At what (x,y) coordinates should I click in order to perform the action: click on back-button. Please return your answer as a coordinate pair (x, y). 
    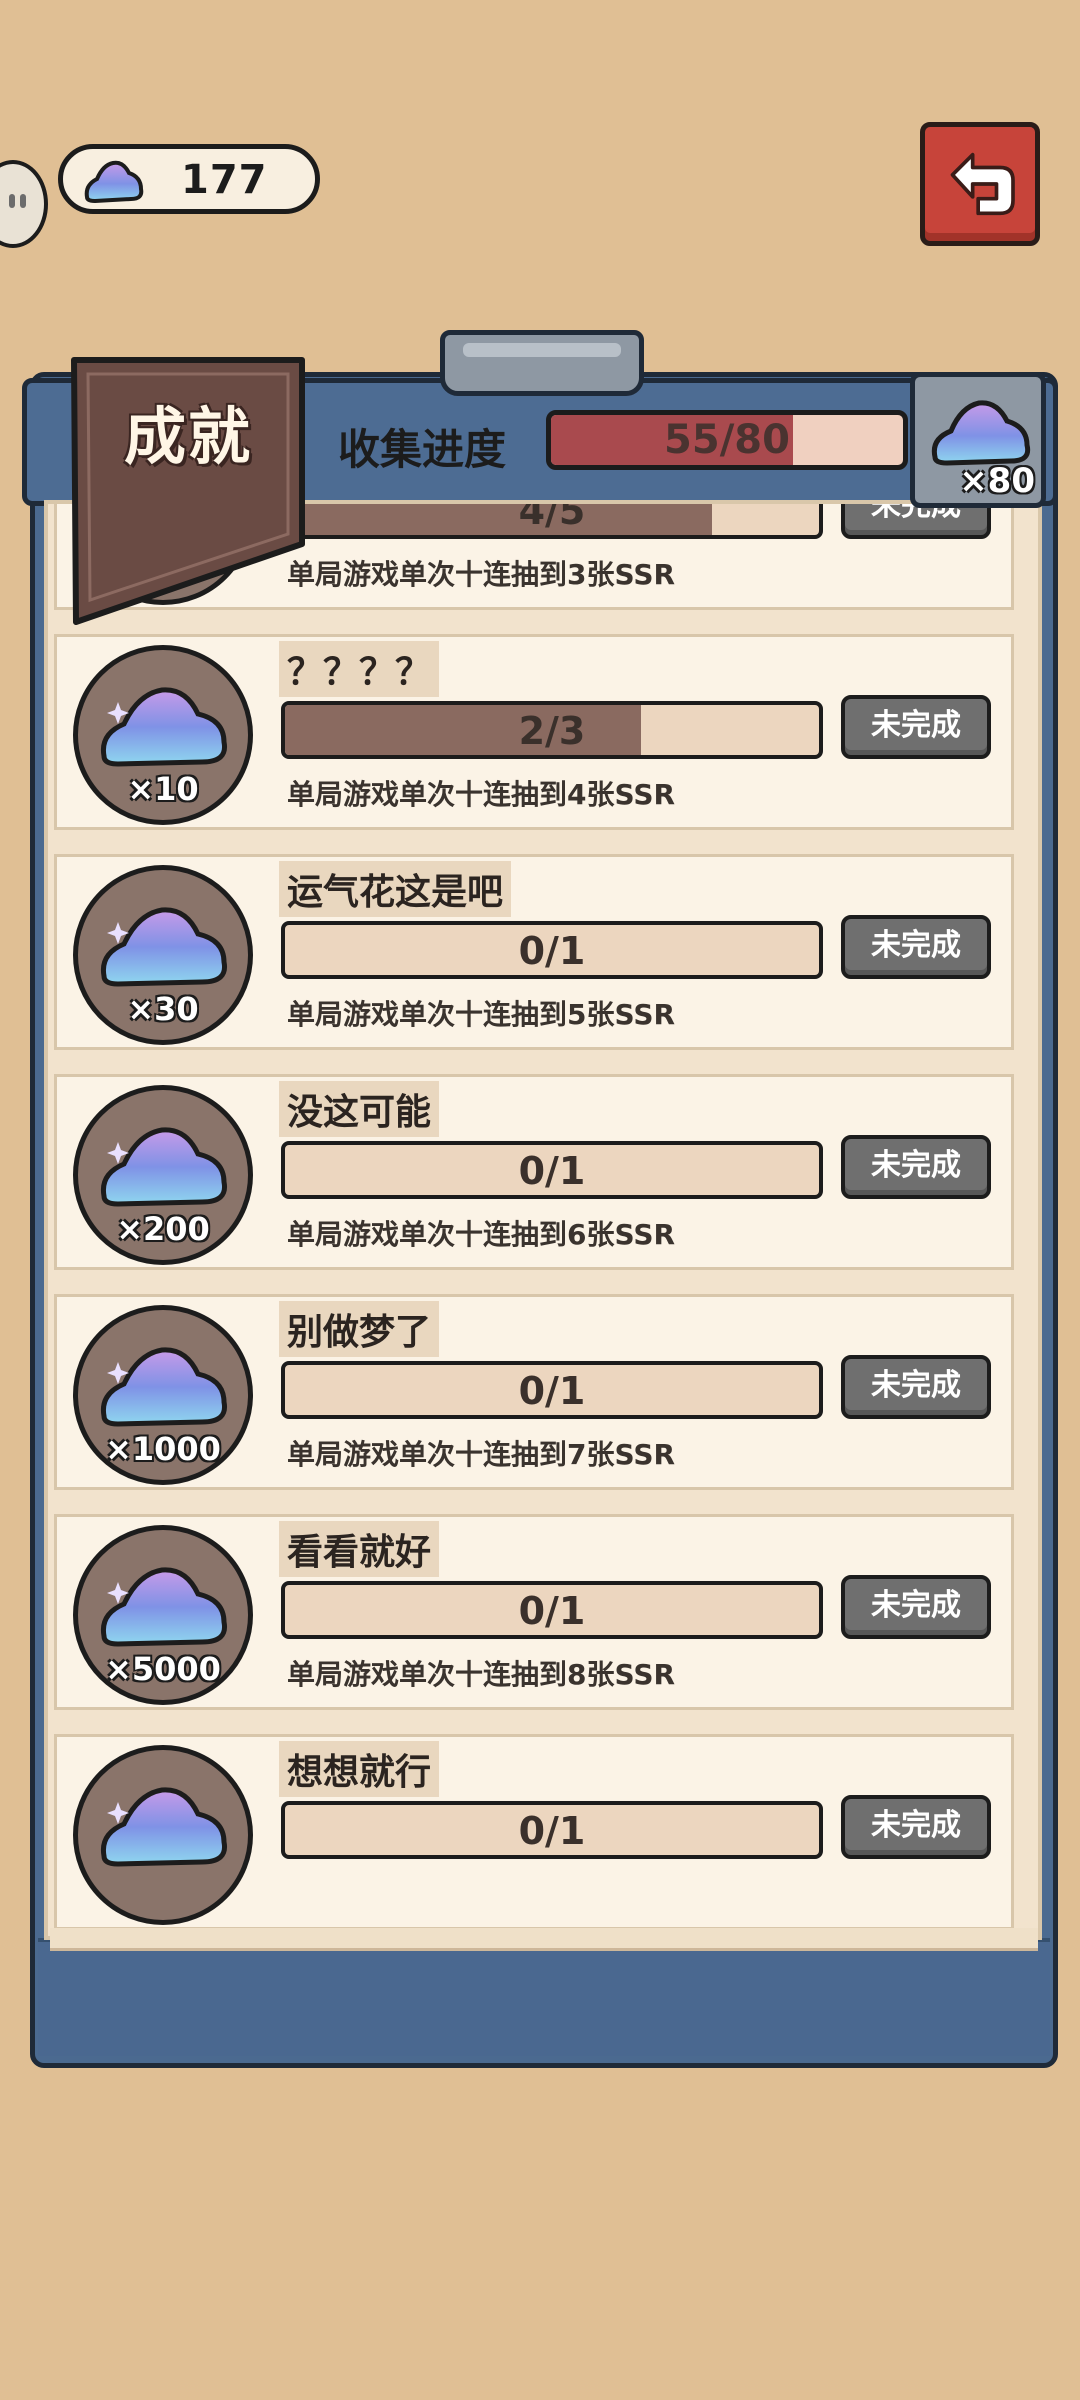
    Looking at the image, I should click on (980, 184).